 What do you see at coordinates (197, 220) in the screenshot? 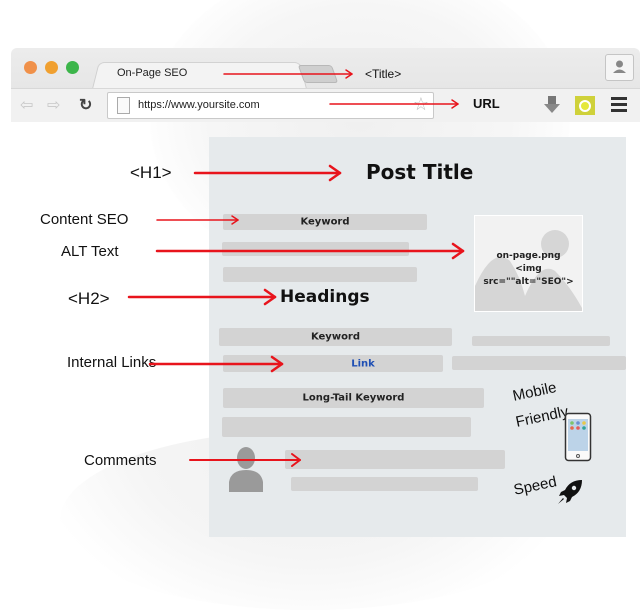
I see `content-seo-arrow` at bounding box center [197, 220].